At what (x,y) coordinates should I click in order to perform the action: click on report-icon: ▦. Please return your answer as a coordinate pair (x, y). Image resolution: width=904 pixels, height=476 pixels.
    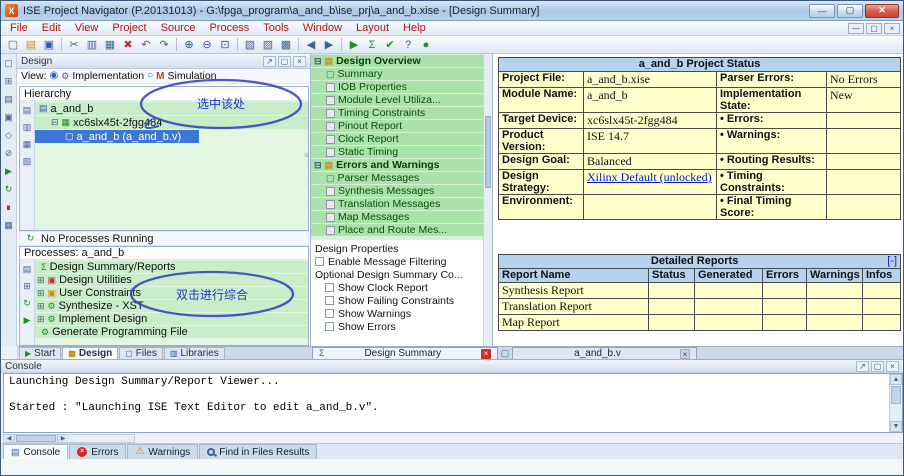
    Looking at the image, I should click on (8, 225).